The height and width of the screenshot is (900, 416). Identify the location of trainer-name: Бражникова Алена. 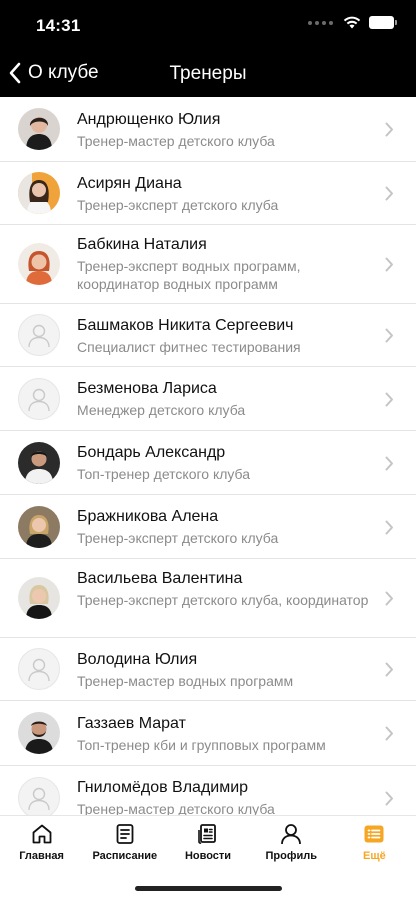
(148, 516).